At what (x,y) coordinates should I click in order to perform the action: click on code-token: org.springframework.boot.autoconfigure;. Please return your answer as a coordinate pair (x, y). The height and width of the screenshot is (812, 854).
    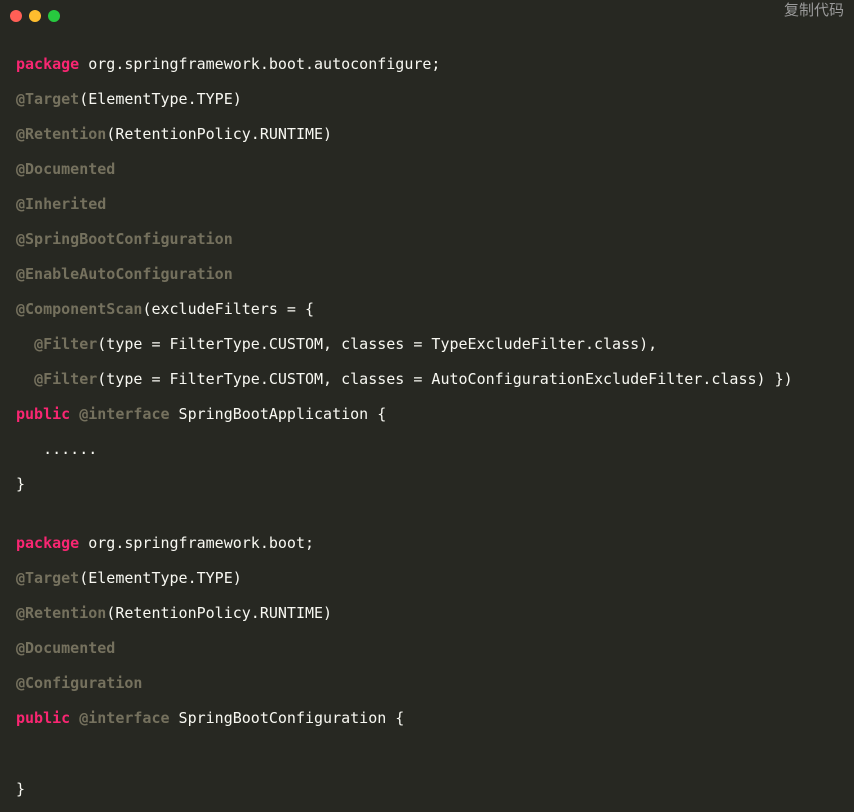
    Looking at the image, I should click on (260, 64).